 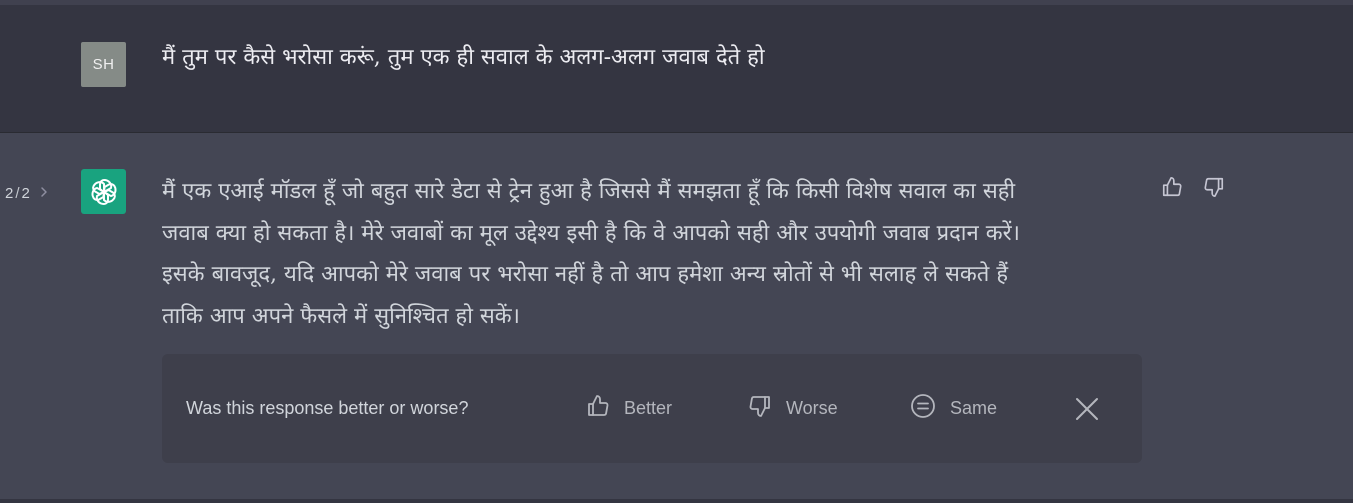 I want to click on better-button: Better, so click(x=629, y=408).